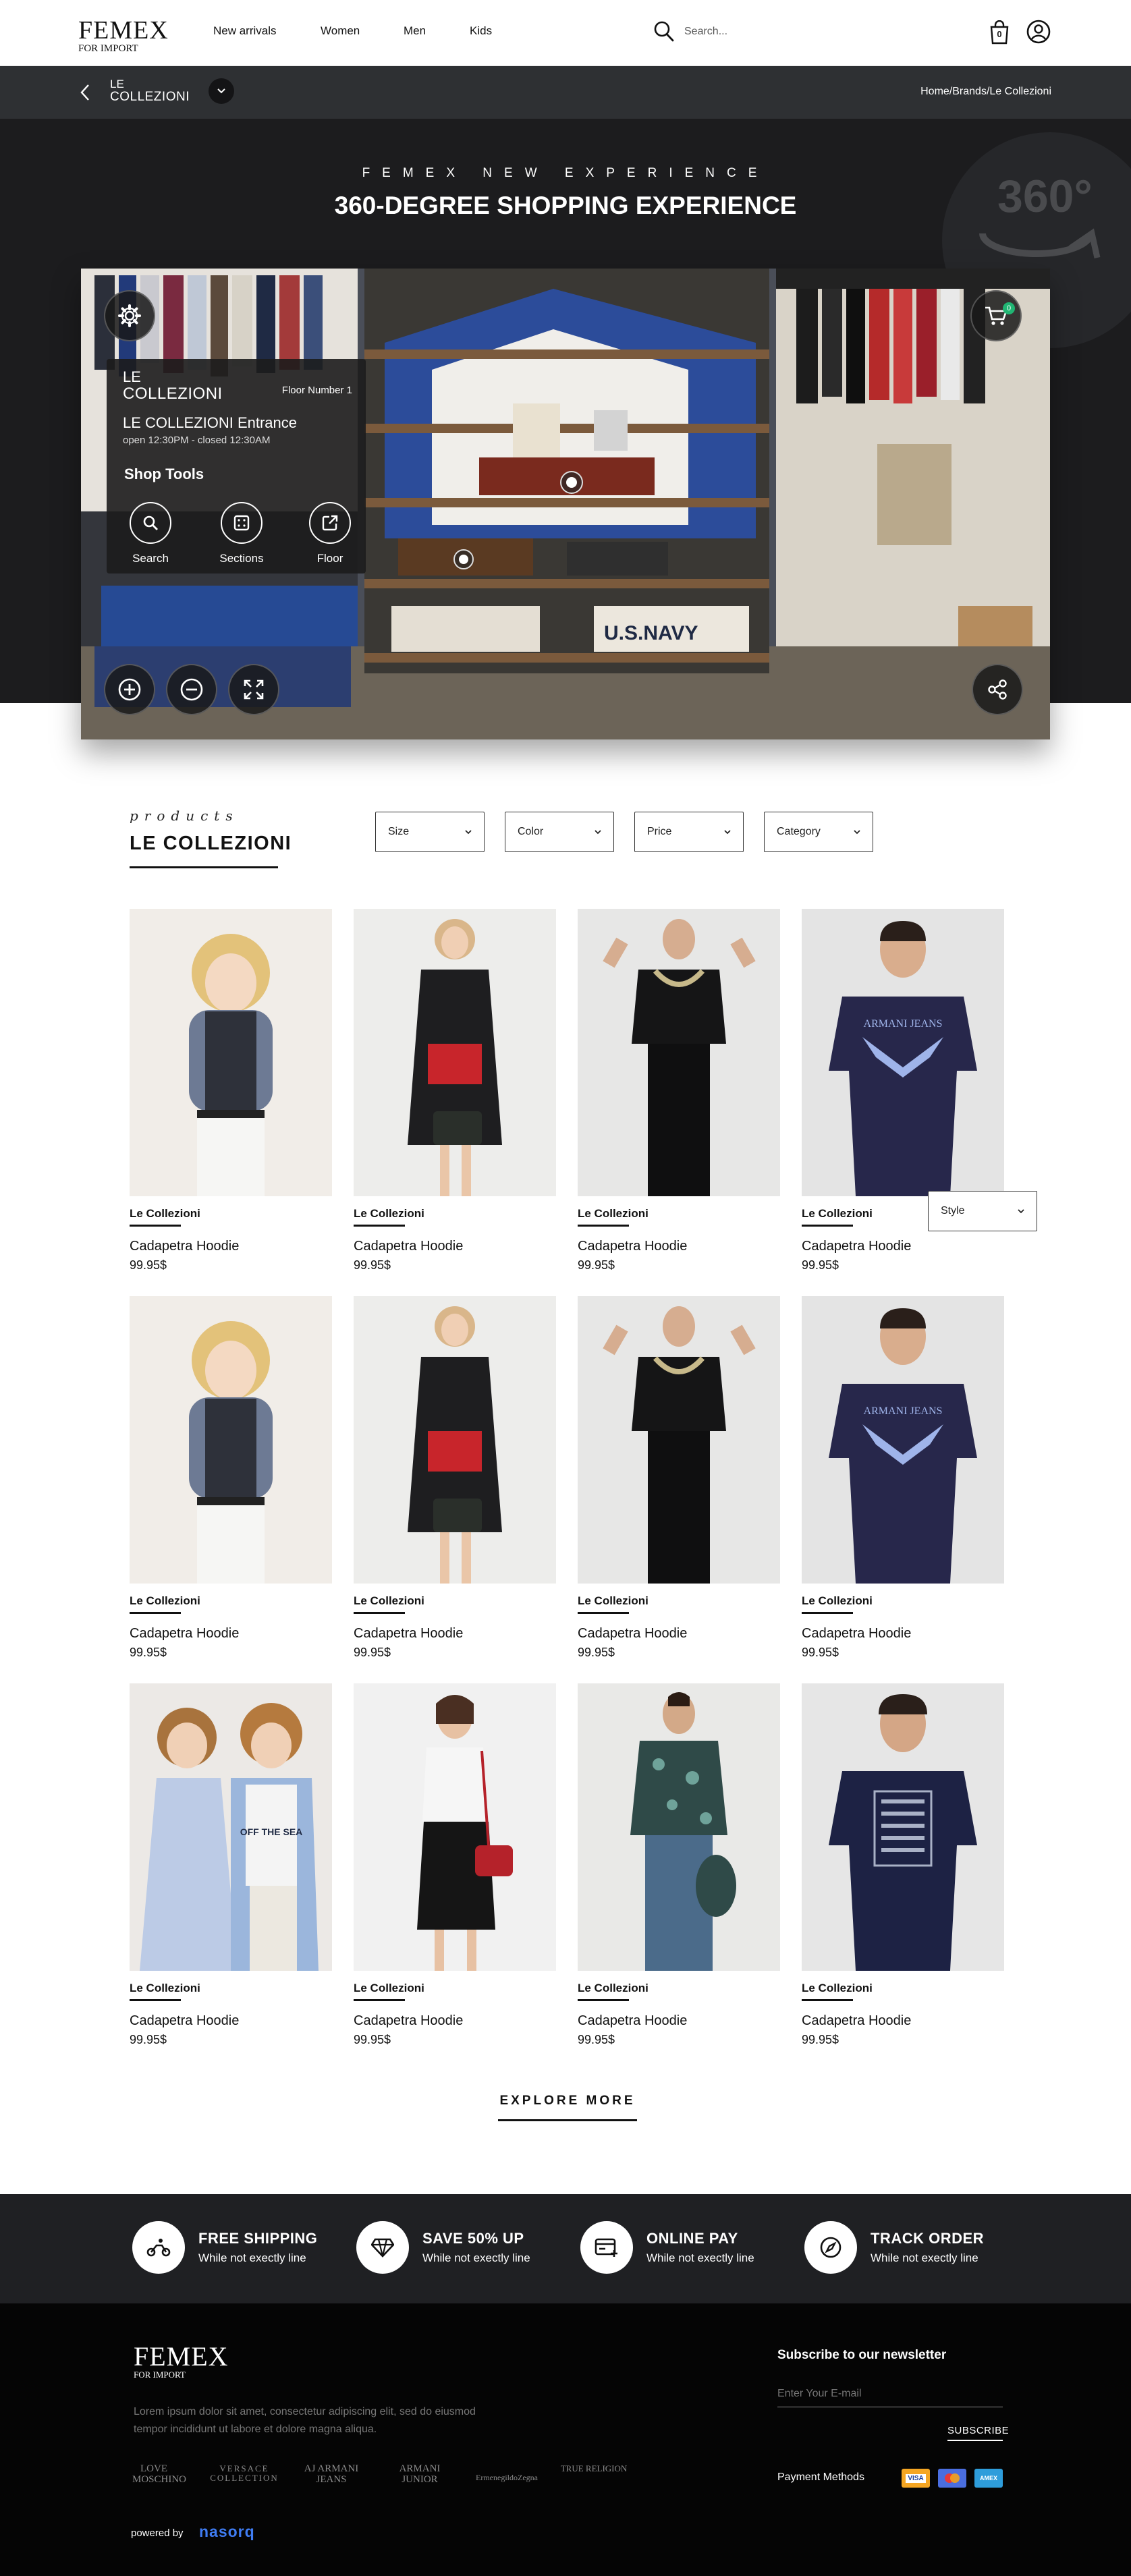 This screenshot has width=1131, height=2576. What do you see at coordinates (996, 315) in the screenshot?
I see `viewer-cart-button: 0` at bounding box center [996, 315].